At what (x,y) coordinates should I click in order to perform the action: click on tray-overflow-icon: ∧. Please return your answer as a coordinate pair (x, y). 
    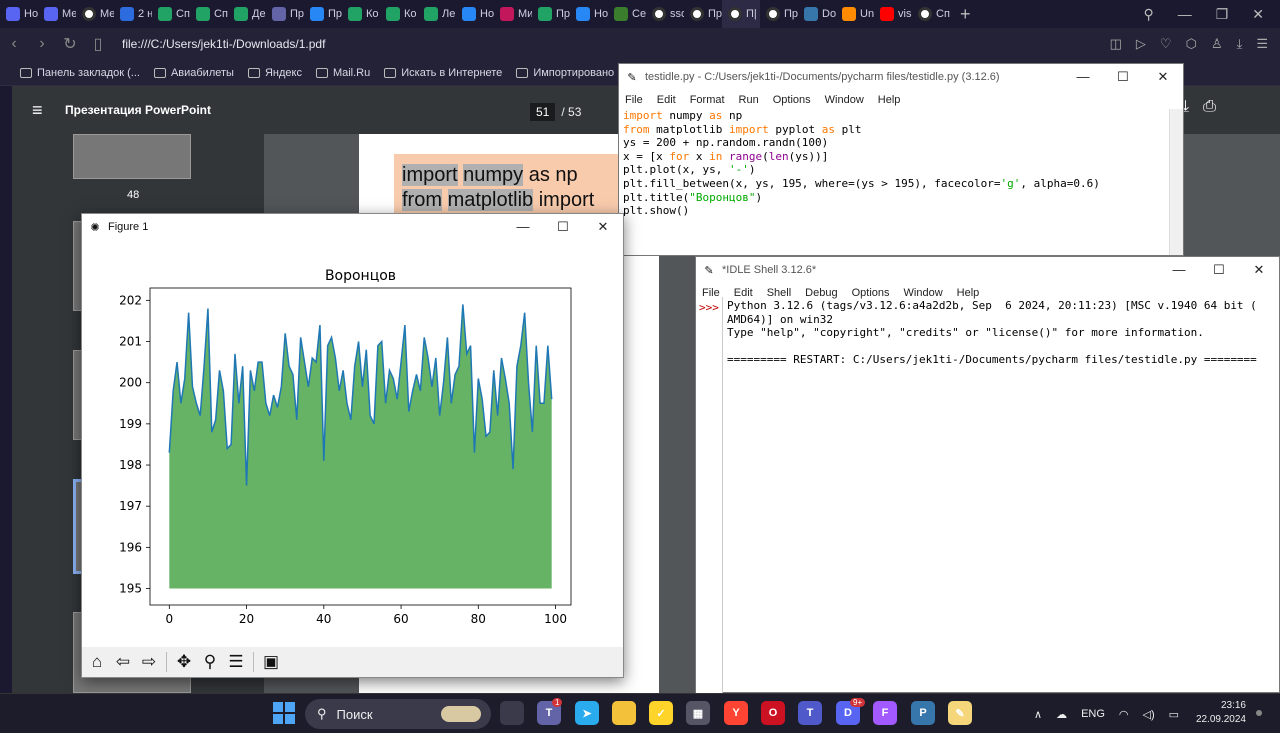
    Looking at the image, I should click on (1038, 714).